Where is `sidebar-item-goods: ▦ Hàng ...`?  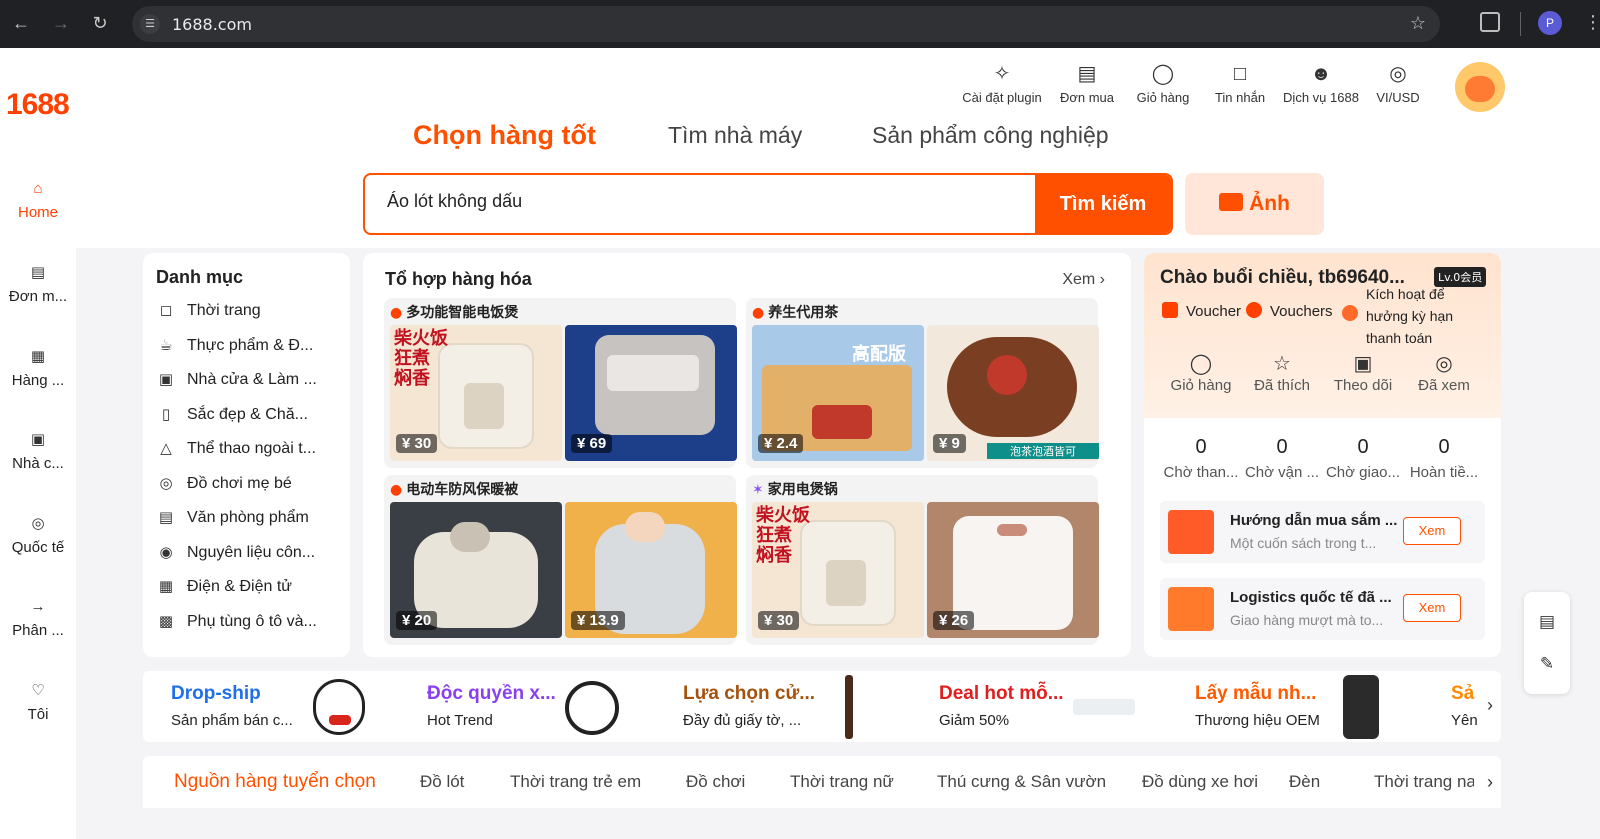
sidebar-item-goods: ▦ Hàng ... is located at coordinates (38, 369).